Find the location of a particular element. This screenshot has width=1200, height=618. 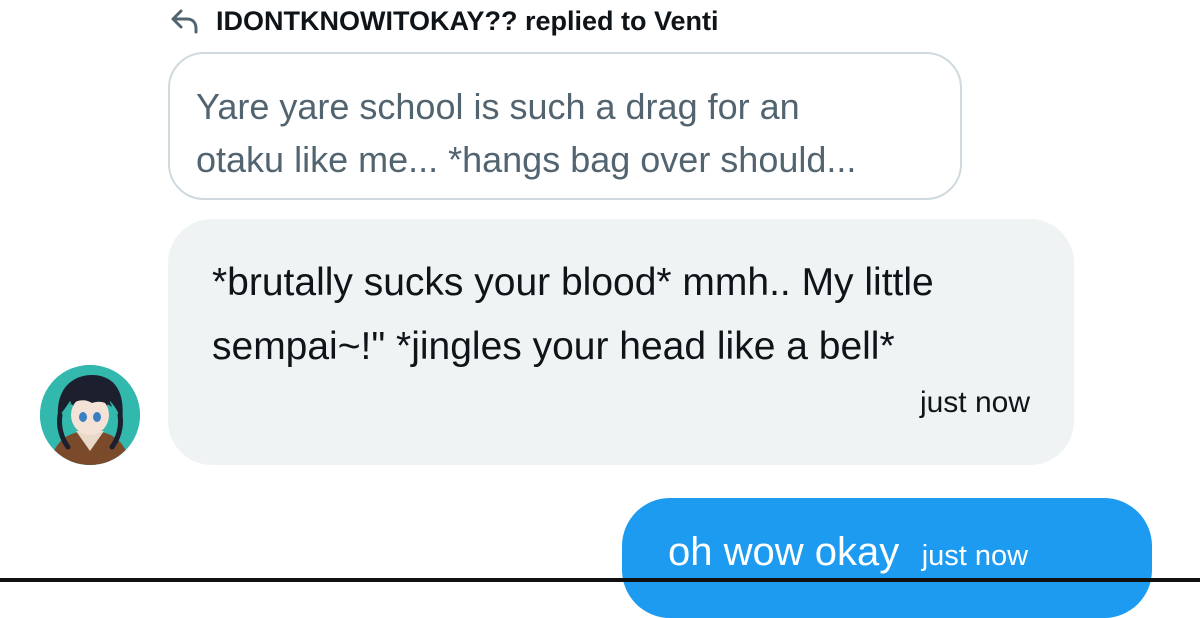

outgoing-message-text: oh wow okay is located at coordinates (784, 552).